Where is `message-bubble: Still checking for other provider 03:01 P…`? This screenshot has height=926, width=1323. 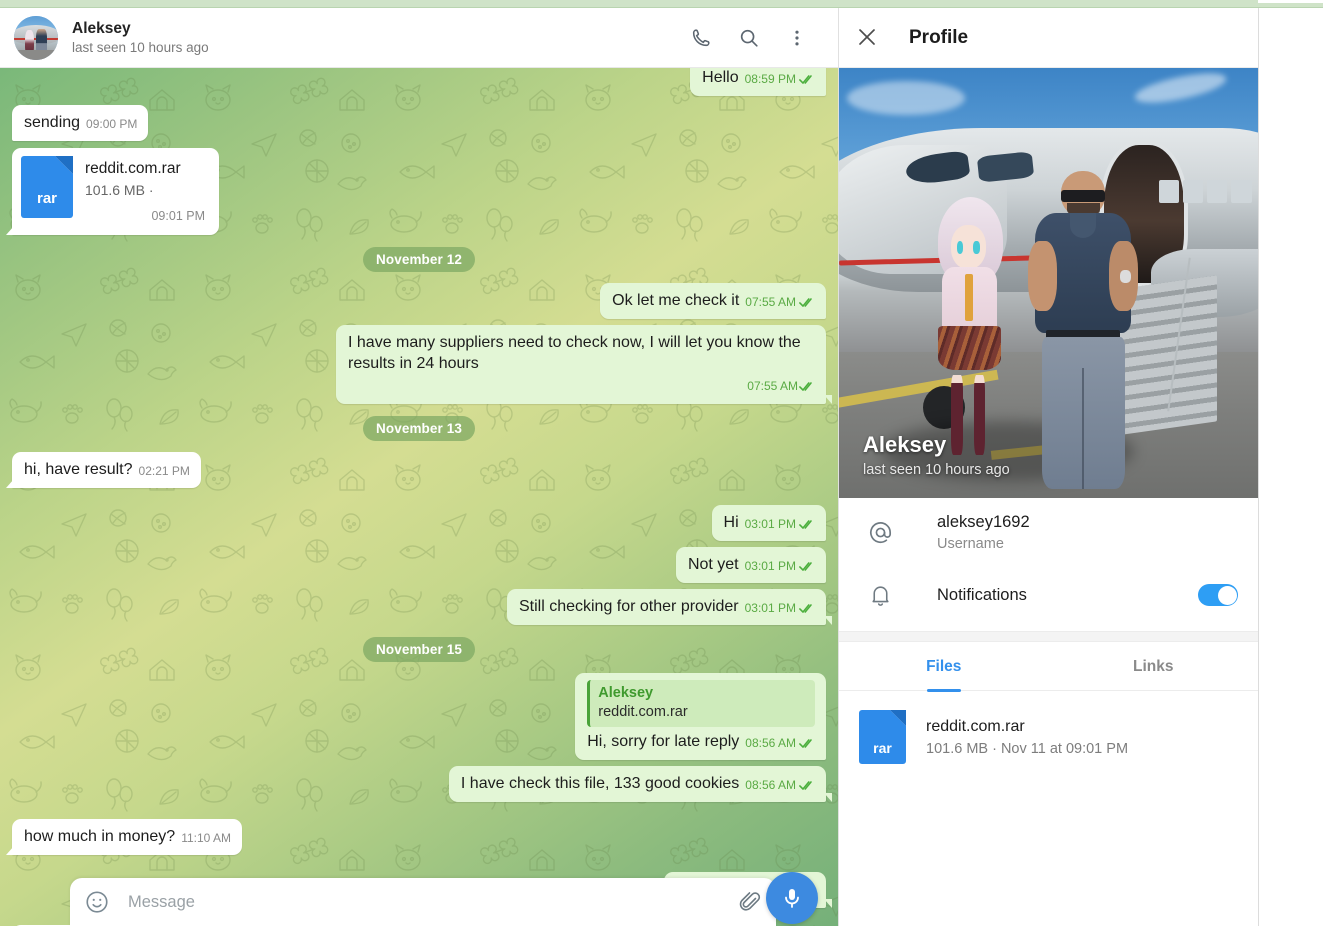
message-bubble: Still checking for other provider 03:01 P… is located at coordinates (669, 607).